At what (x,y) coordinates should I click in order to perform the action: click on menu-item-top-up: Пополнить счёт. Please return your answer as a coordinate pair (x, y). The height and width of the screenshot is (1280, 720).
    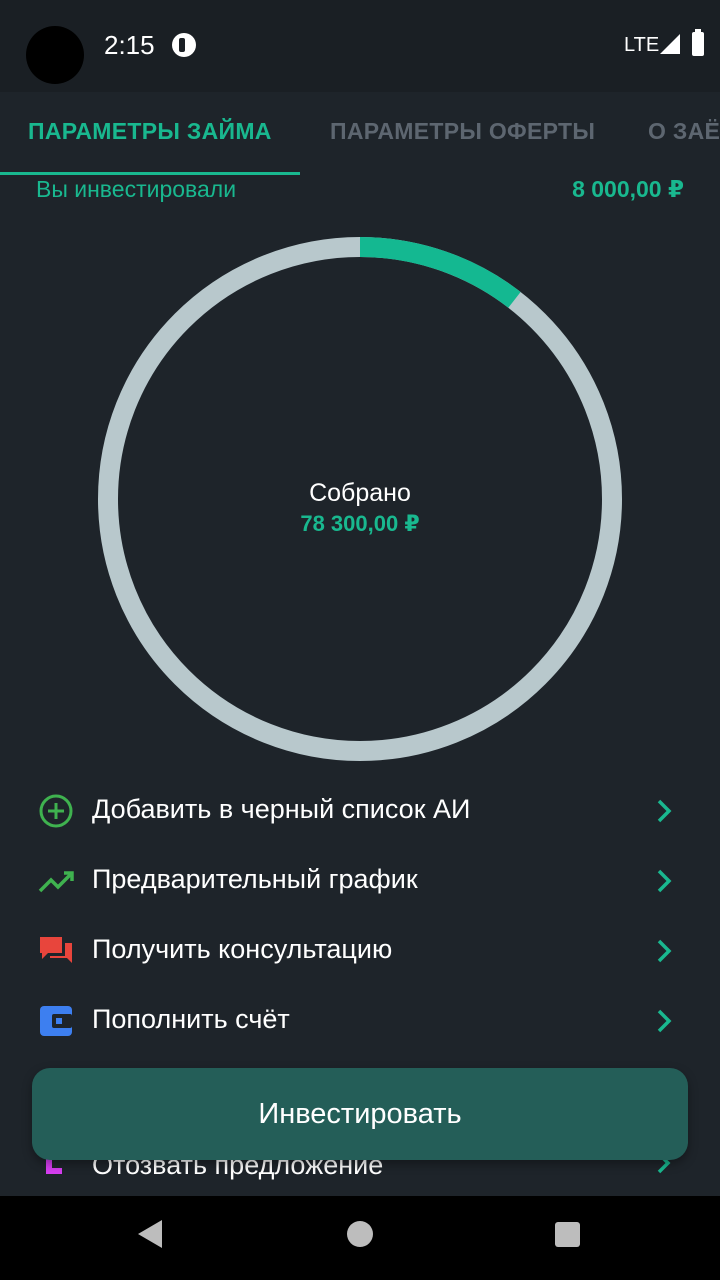
    Looking at the image, I should click on (360, 1021).